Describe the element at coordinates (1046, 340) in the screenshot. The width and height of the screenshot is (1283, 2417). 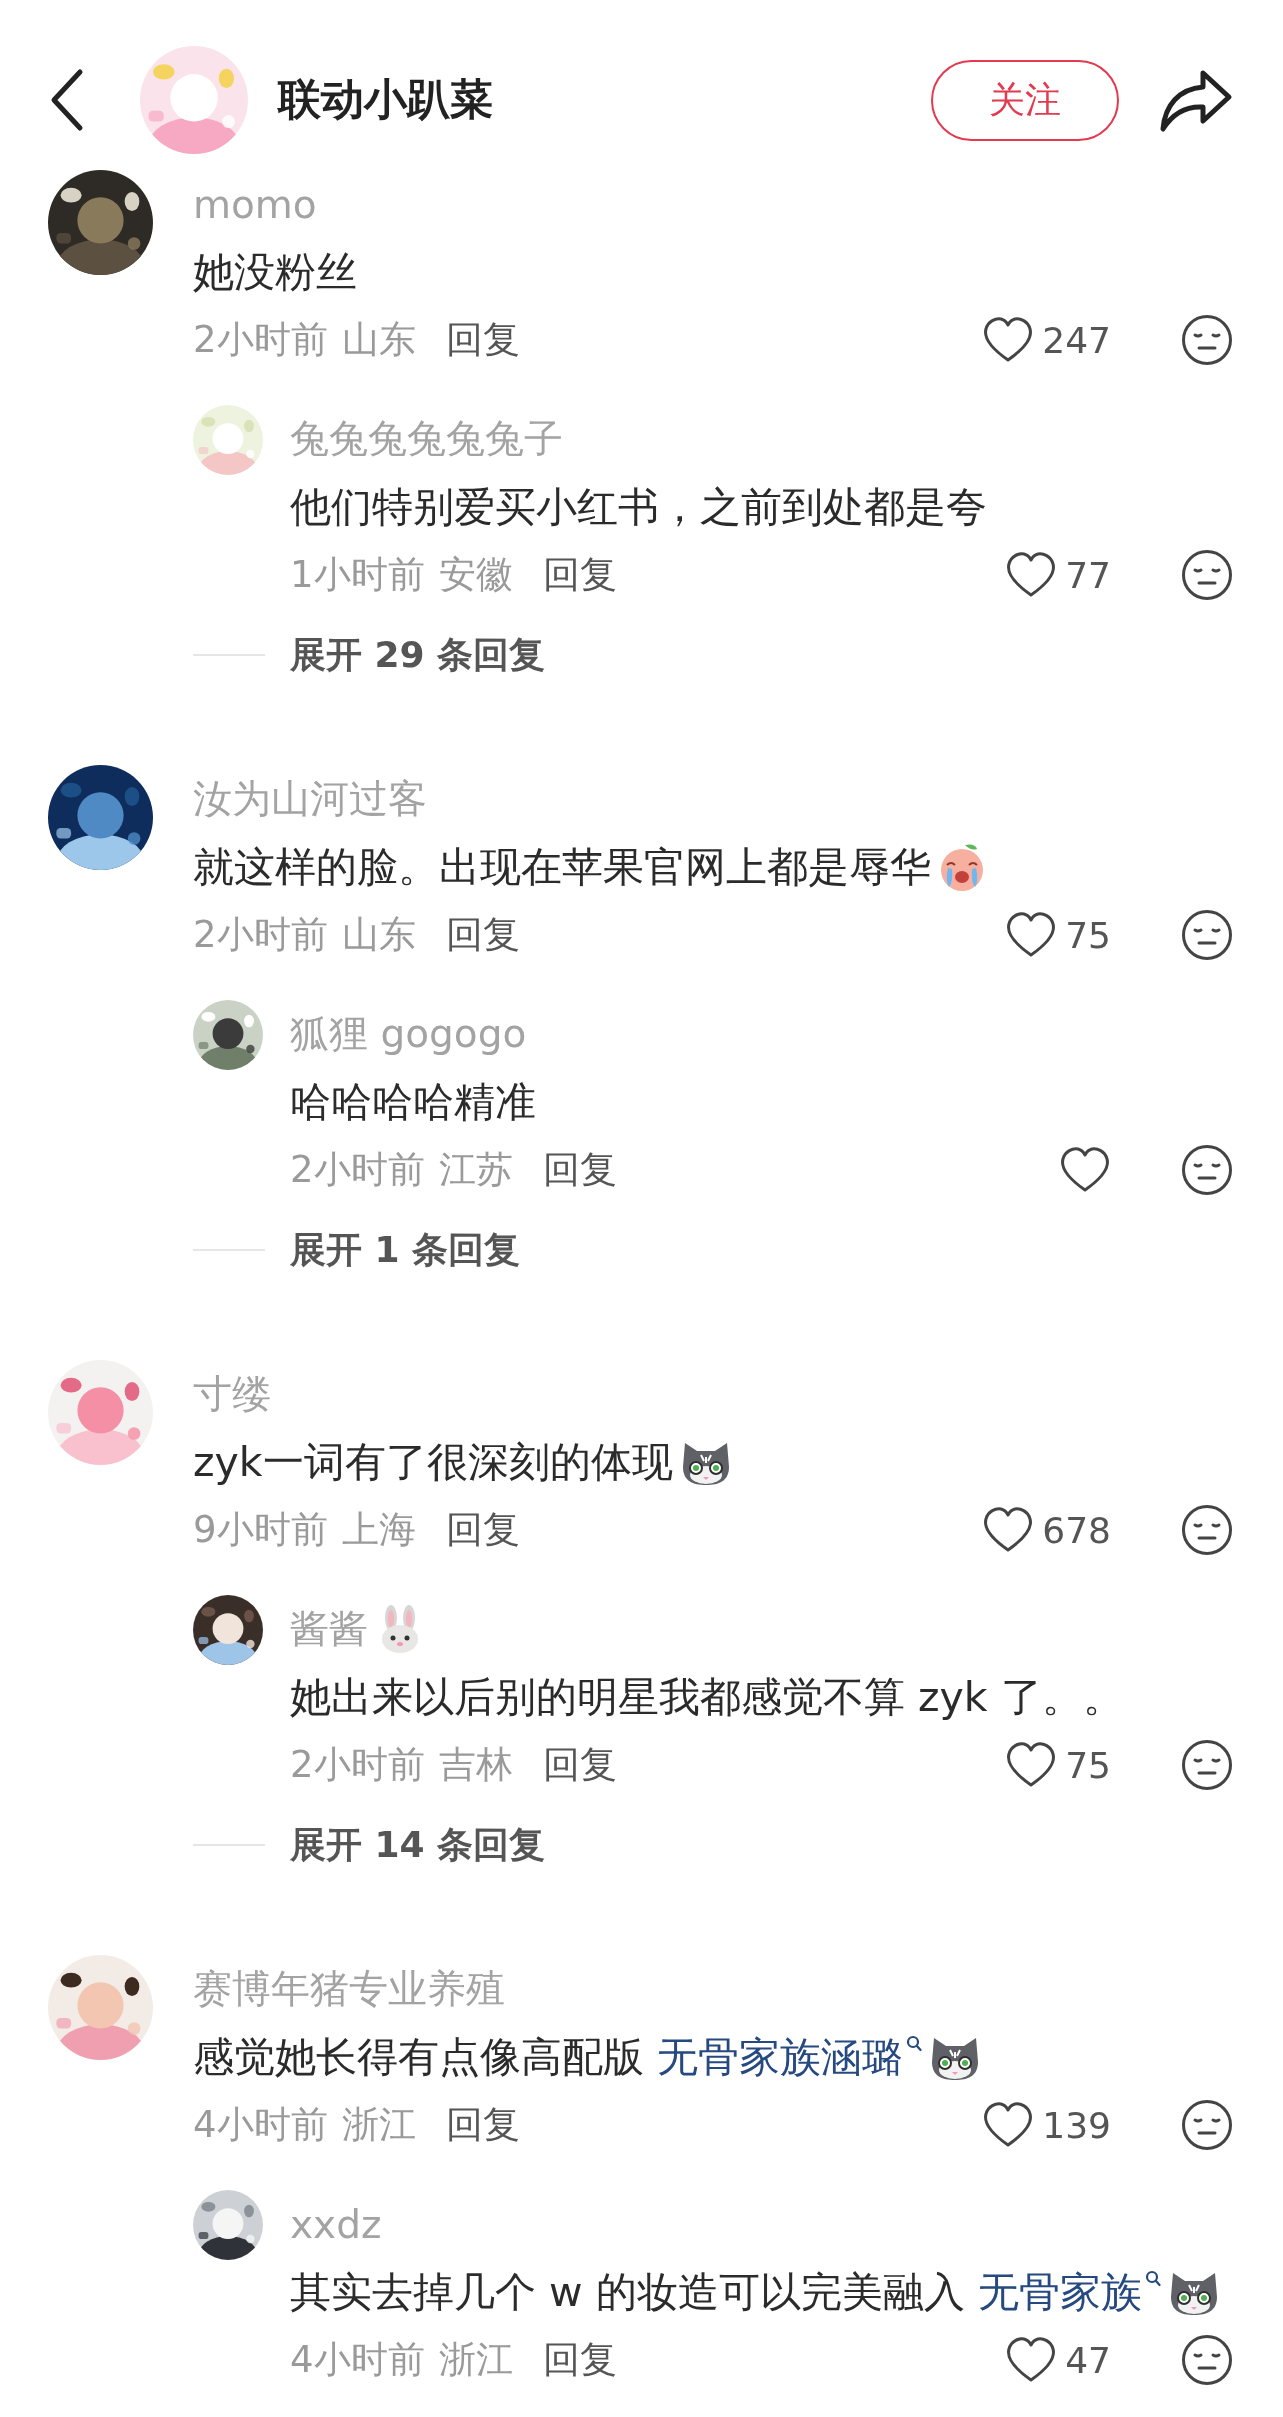
I see `like-button: 247` at that location.